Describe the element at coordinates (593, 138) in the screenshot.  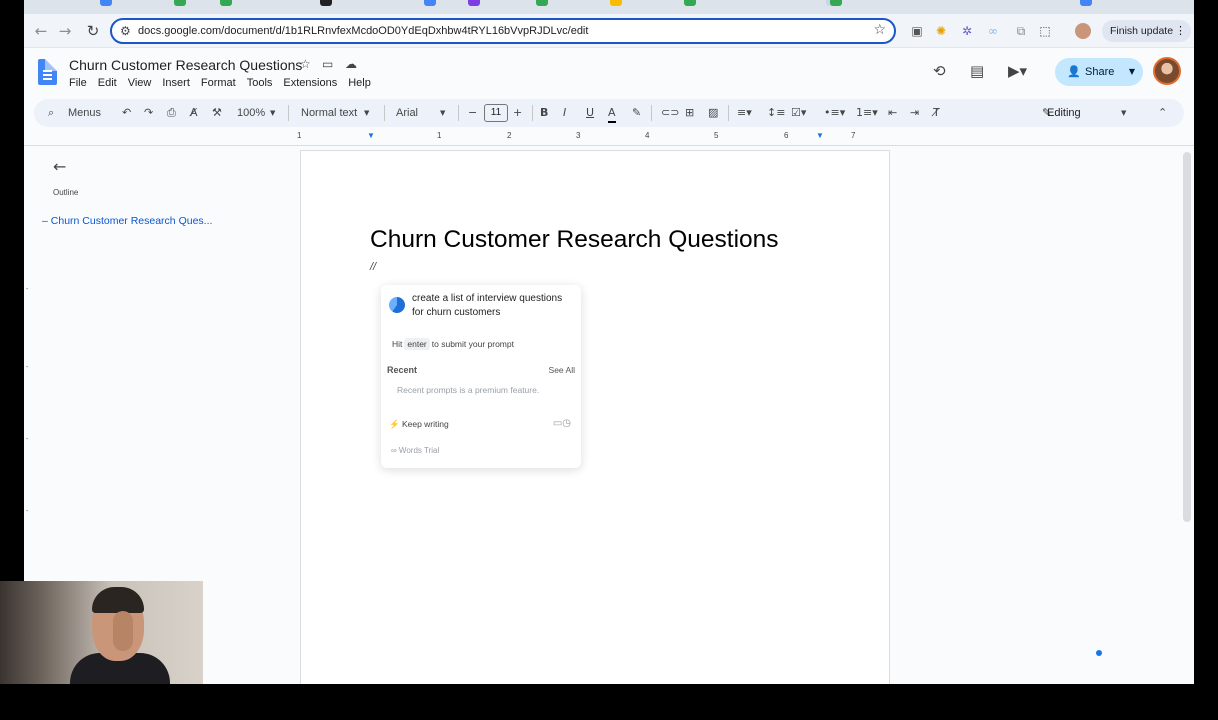
I see `horizontal-ruler: 1 ▼ 1 2 3 4 5 6 ▼ 7` at that location.